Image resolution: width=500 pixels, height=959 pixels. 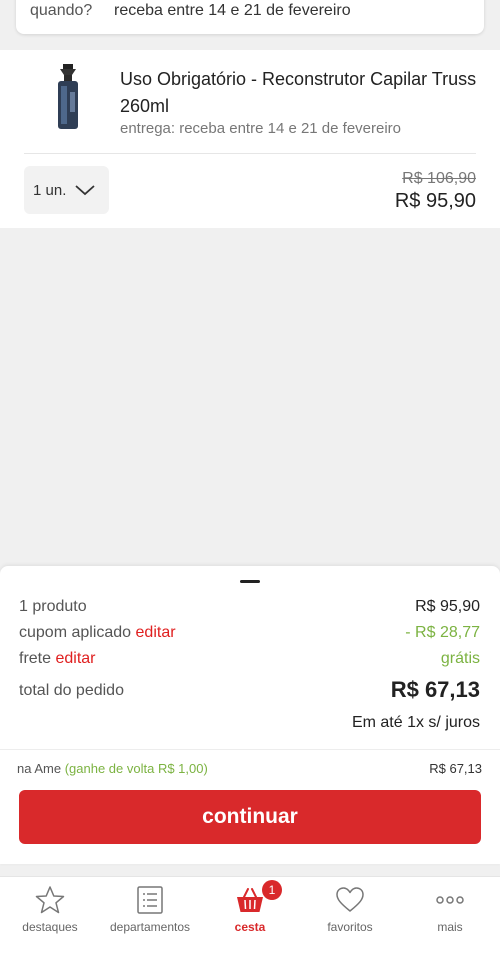 What do you see at coordinates (61, 10) in the screenshot?
I see `delivery-label: quando?` at bounding box center [61, 10].